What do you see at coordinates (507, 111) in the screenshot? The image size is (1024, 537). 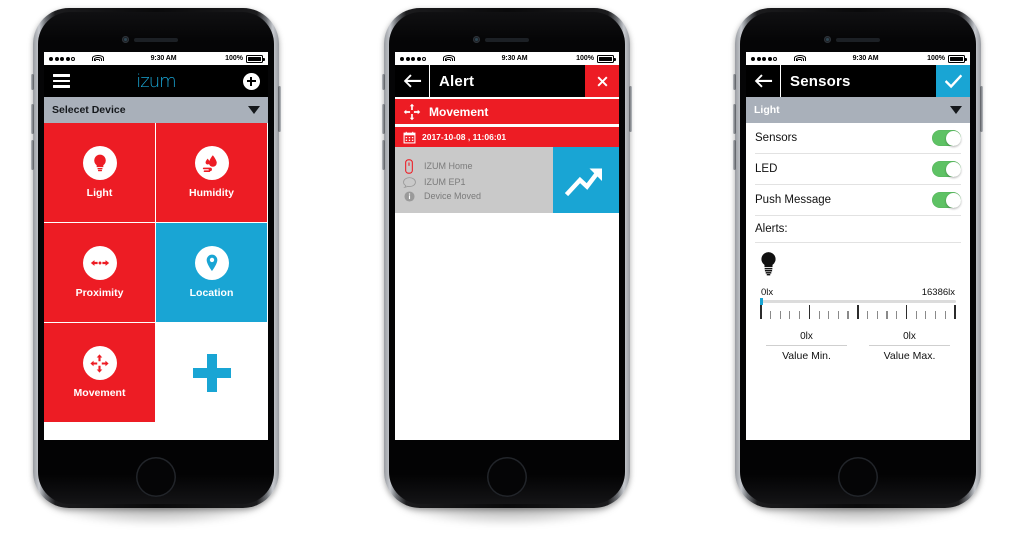 I see `alert-category-row: Movement` at bounding box center [507, 111].